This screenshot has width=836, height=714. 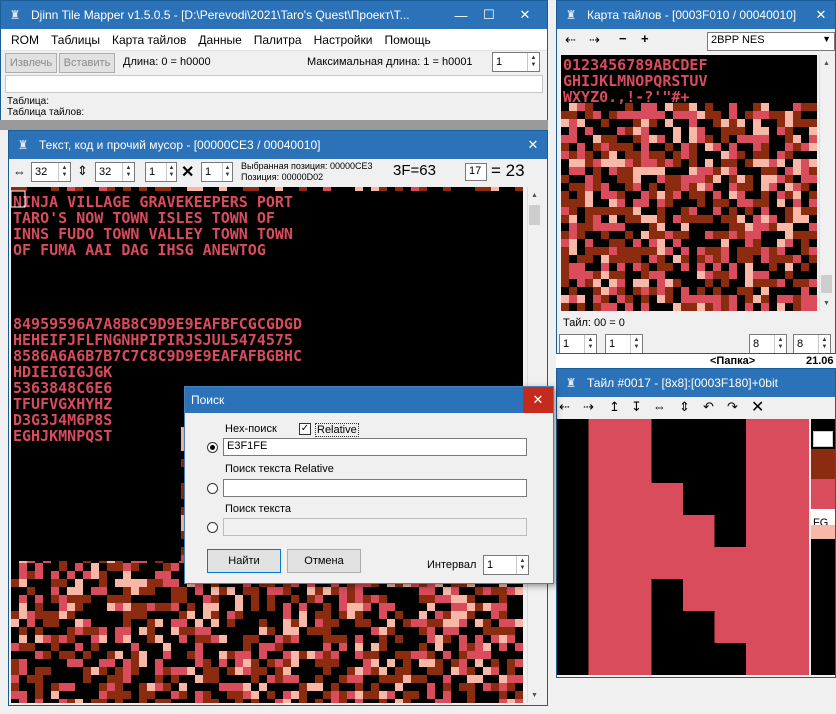 What do you see at coordinates (624, 343) in the screenshot?
I see `tilemap-spinner-b: 1 ▲ ▼` at bounding box center [624, 343].